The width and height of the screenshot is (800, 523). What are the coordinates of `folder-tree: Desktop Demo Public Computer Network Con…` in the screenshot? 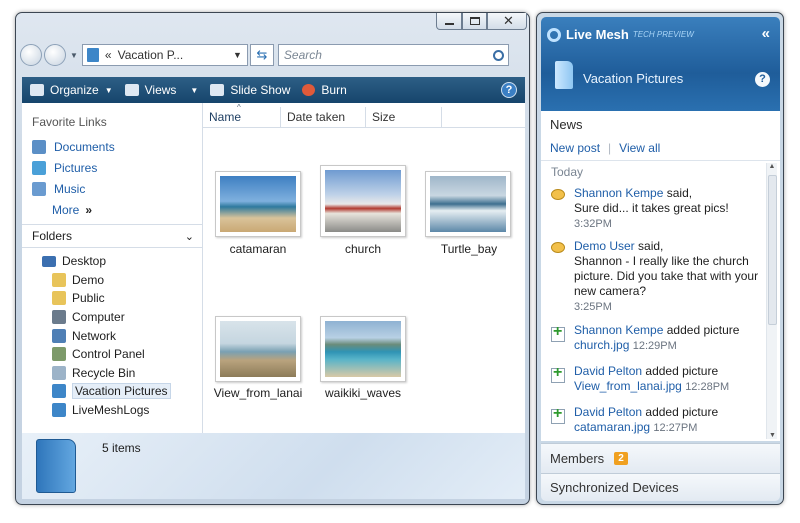 It's located at (112, 333).